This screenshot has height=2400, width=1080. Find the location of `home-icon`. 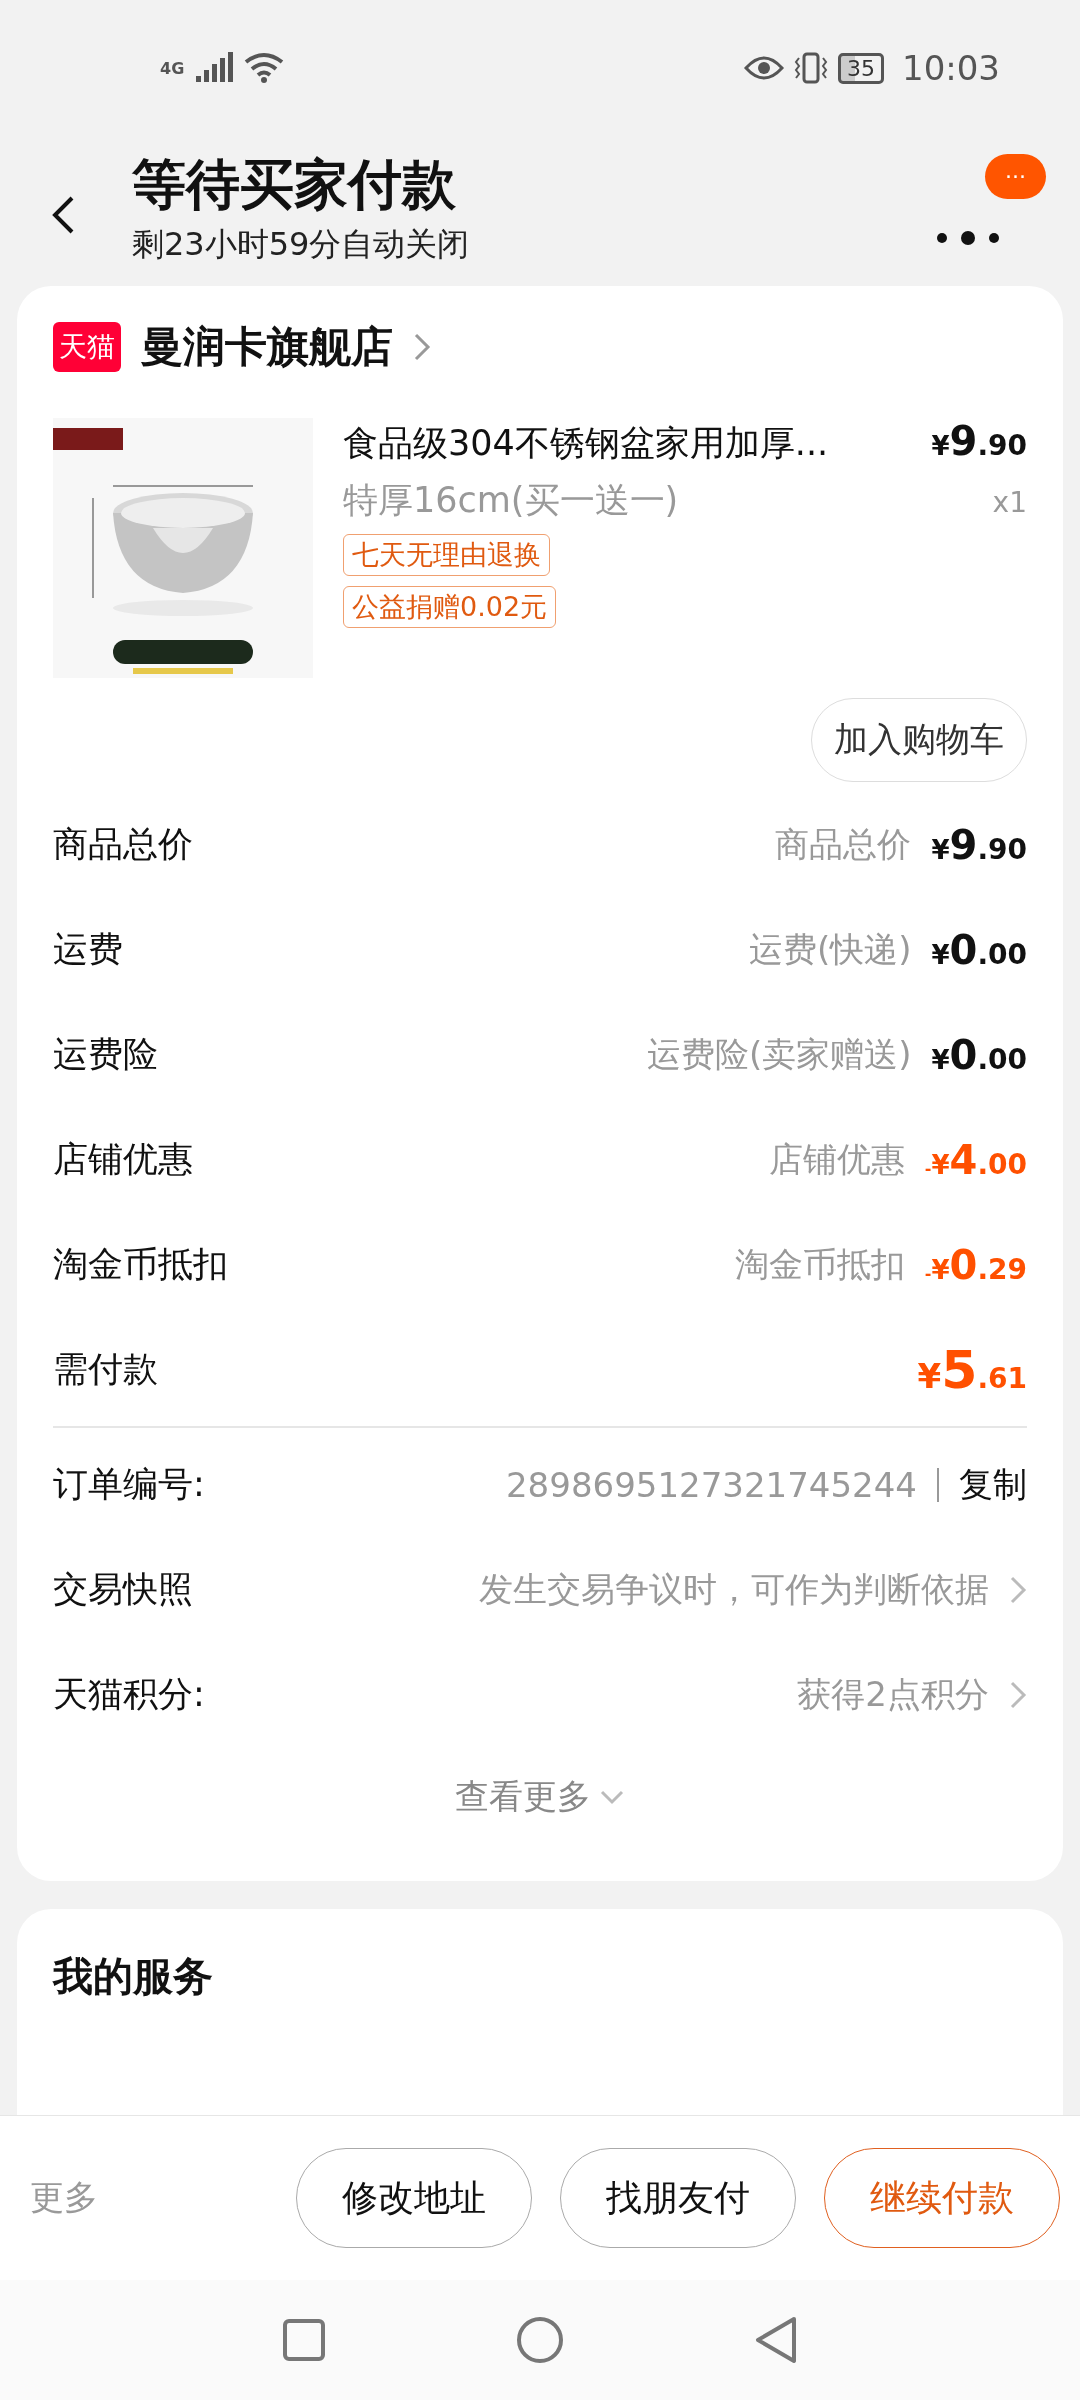

home-icon is located at coordinates (540, 2340).